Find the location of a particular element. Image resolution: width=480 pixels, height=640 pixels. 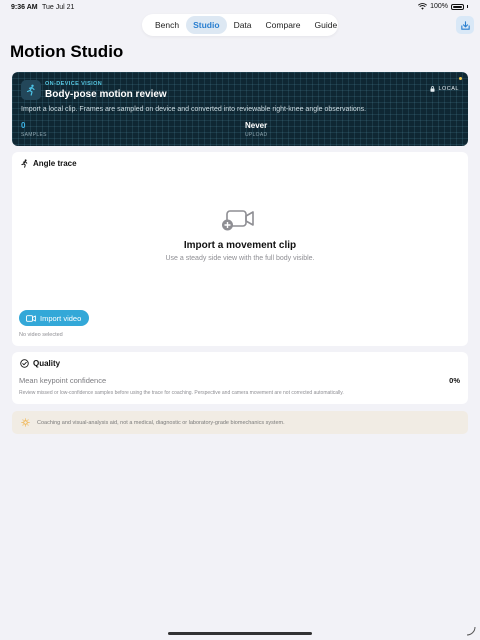

empty-state-title: Import a movement clip is located at coordinates (240, 245).